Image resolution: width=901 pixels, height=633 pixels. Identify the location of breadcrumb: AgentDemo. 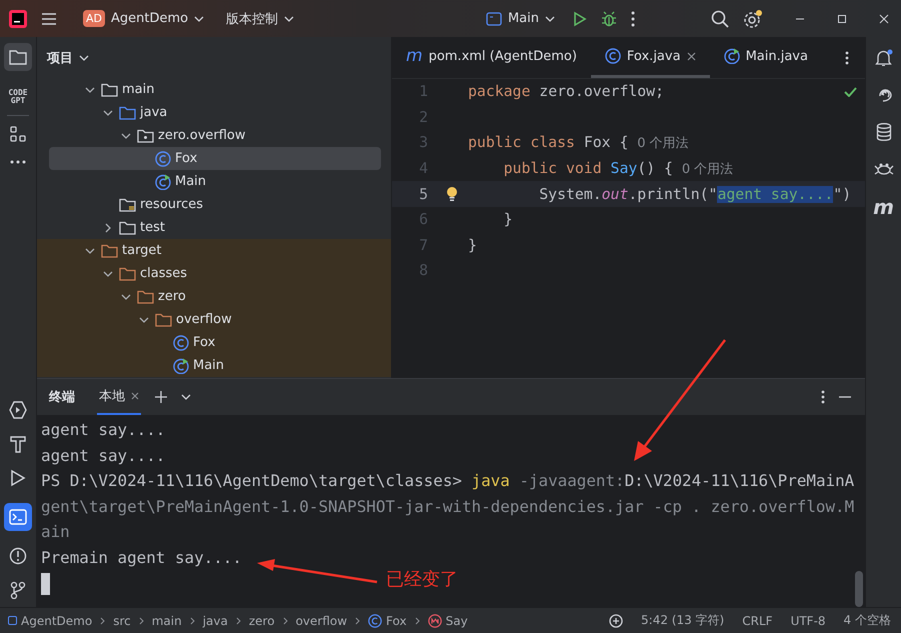
(50, 621).